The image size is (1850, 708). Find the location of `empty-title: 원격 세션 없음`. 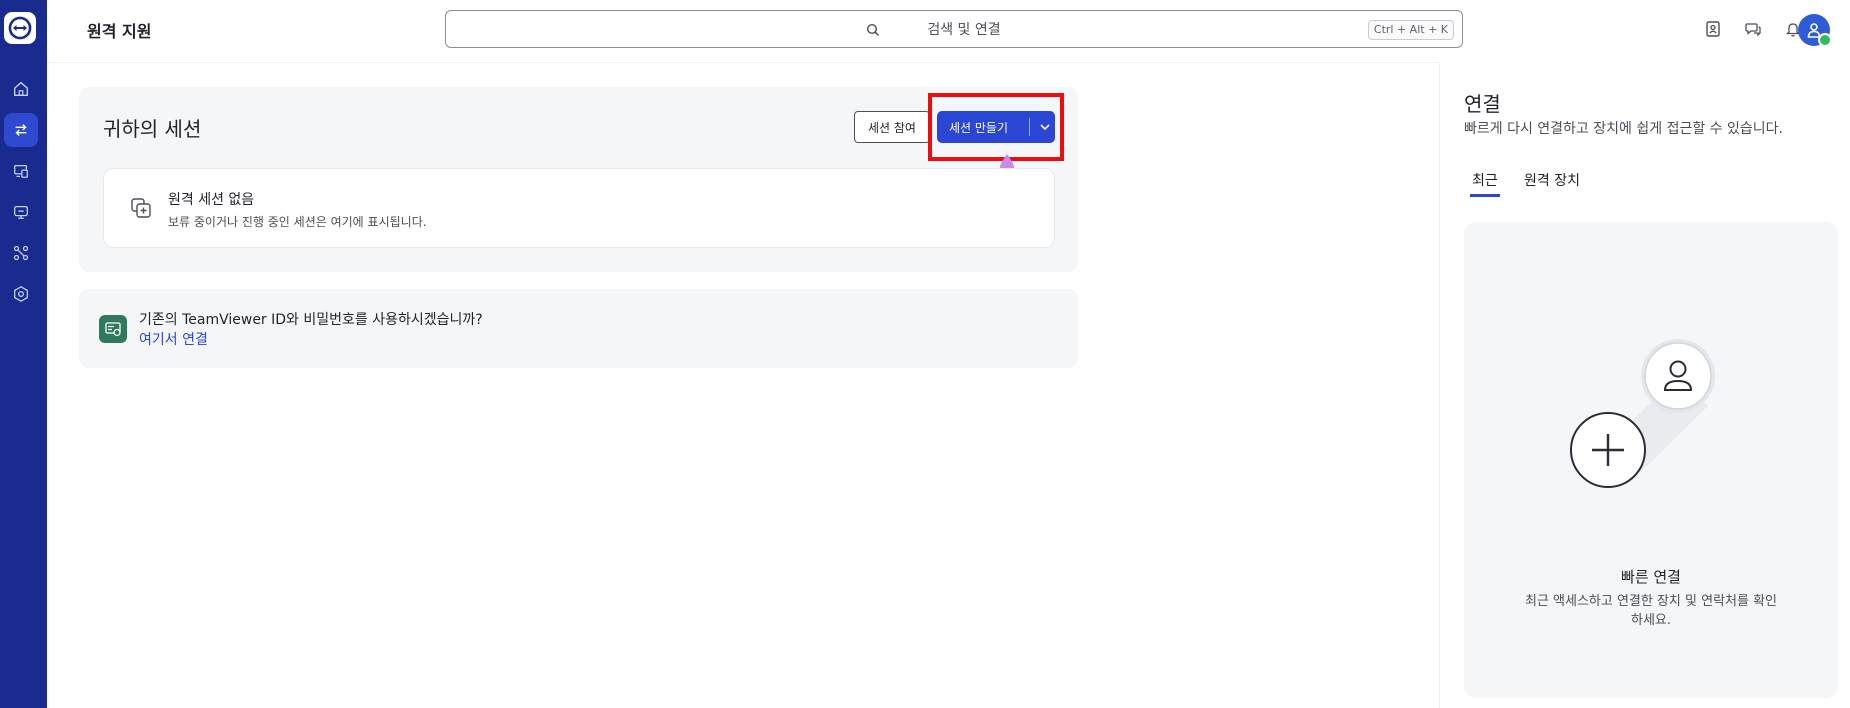

empty-title: 원격 세션 없음 is located at coordinates (211, 200).